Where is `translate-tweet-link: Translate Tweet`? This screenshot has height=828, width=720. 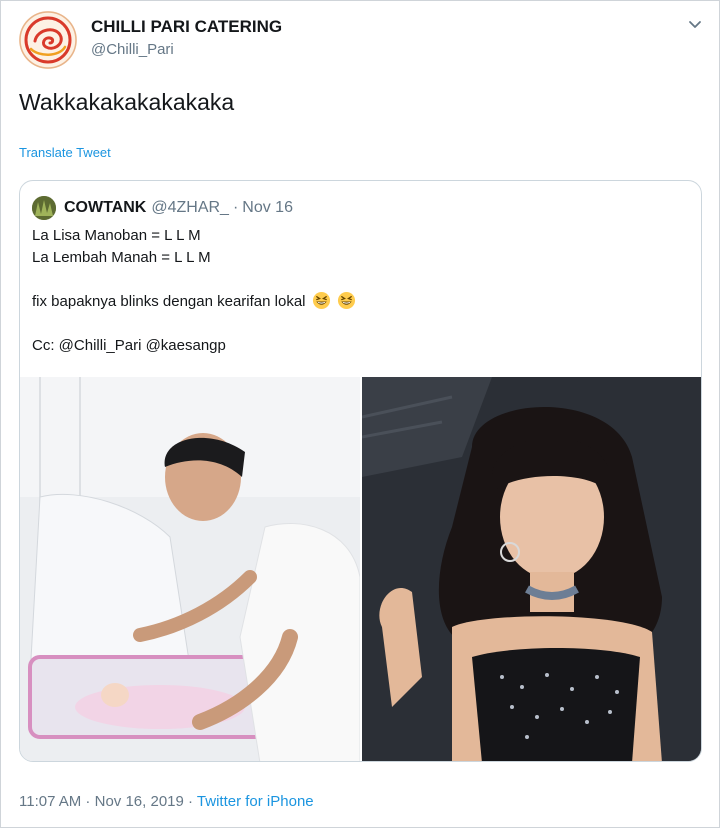 translate-tweet-link: Translate Tweet is located at coordinates (65, 152).